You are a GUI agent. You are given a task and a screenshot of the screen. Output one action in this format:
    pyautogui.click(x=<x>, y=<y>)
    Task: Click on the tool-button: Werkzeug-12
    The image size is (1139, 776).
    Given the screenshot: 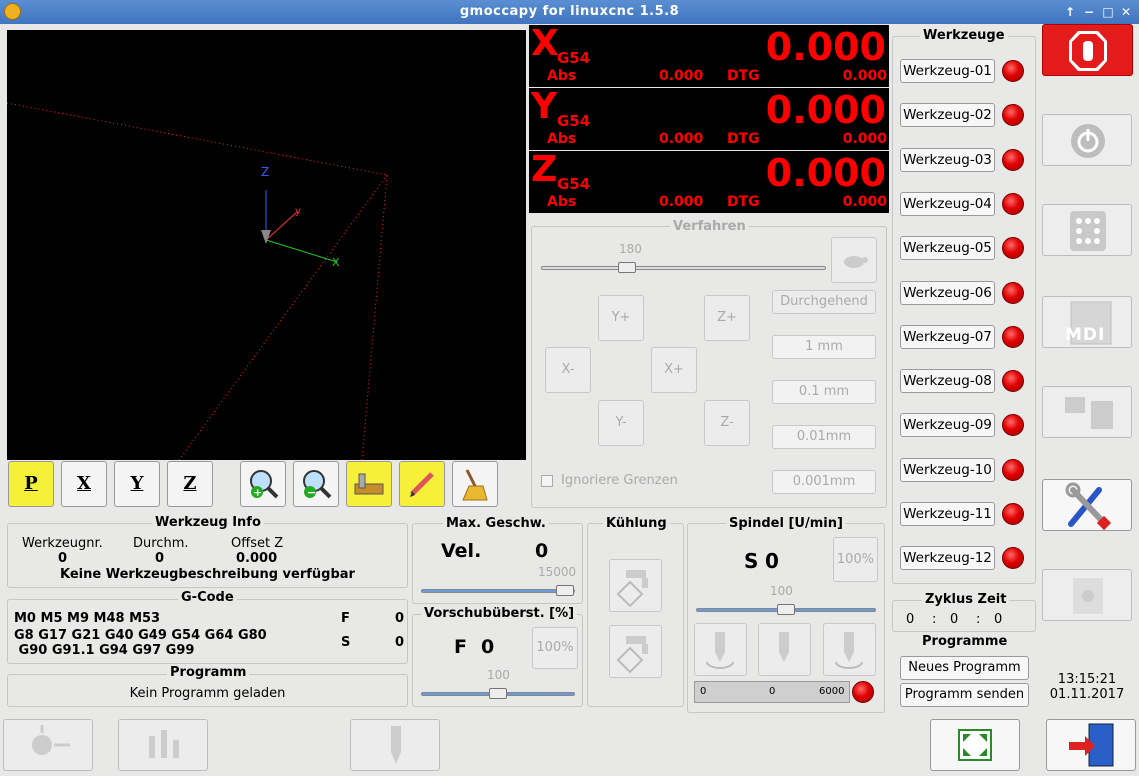 What is the action you would take?
    pyautogui.click(x=947, y=558)
    